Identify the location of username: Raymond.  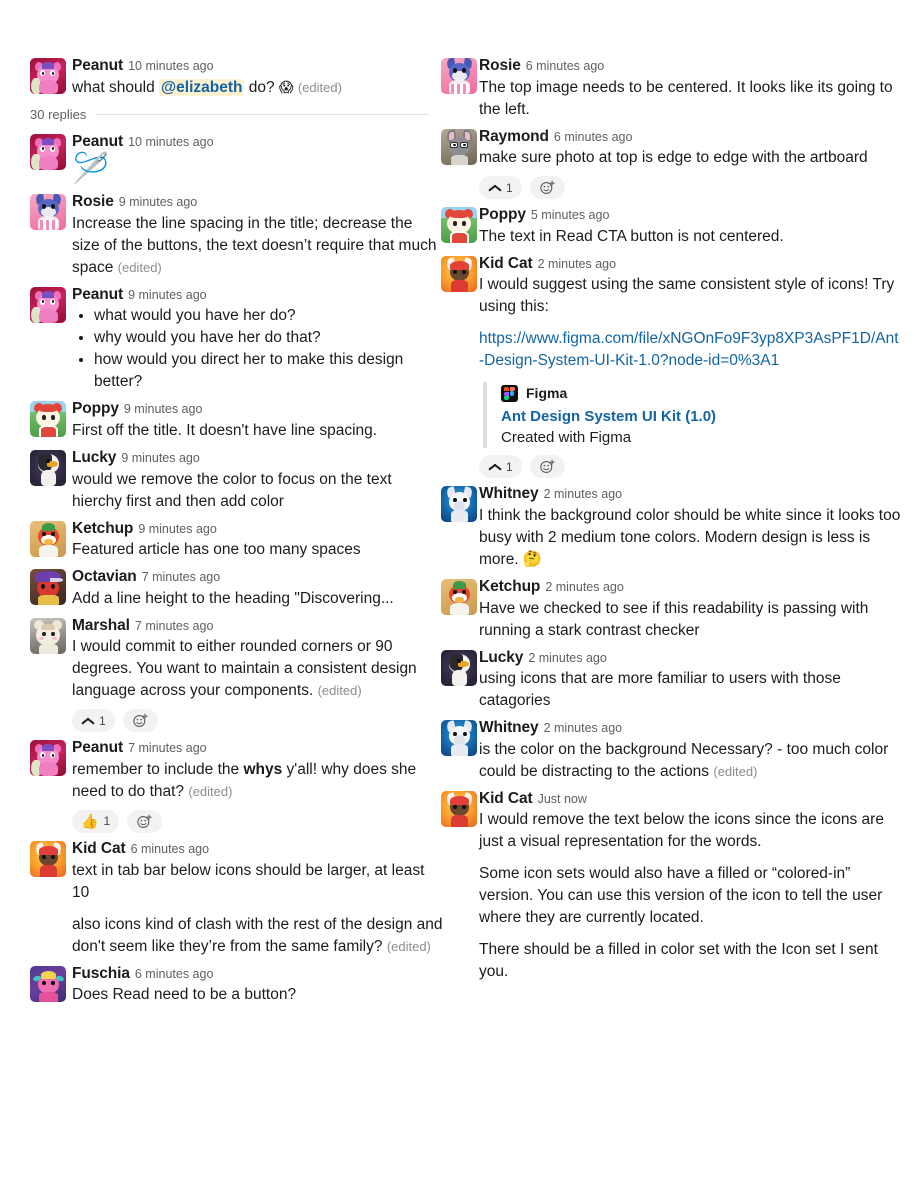
(514, 136).